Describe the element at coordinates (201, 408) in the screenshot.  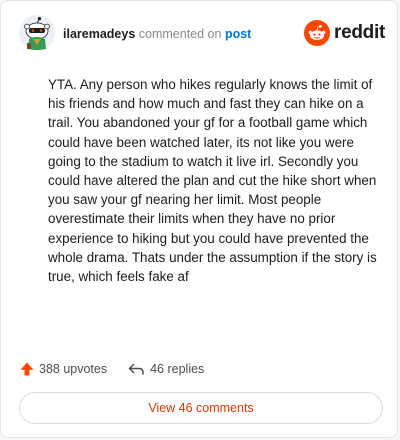
I see `view-comments-button: View 46 comments` at that location.